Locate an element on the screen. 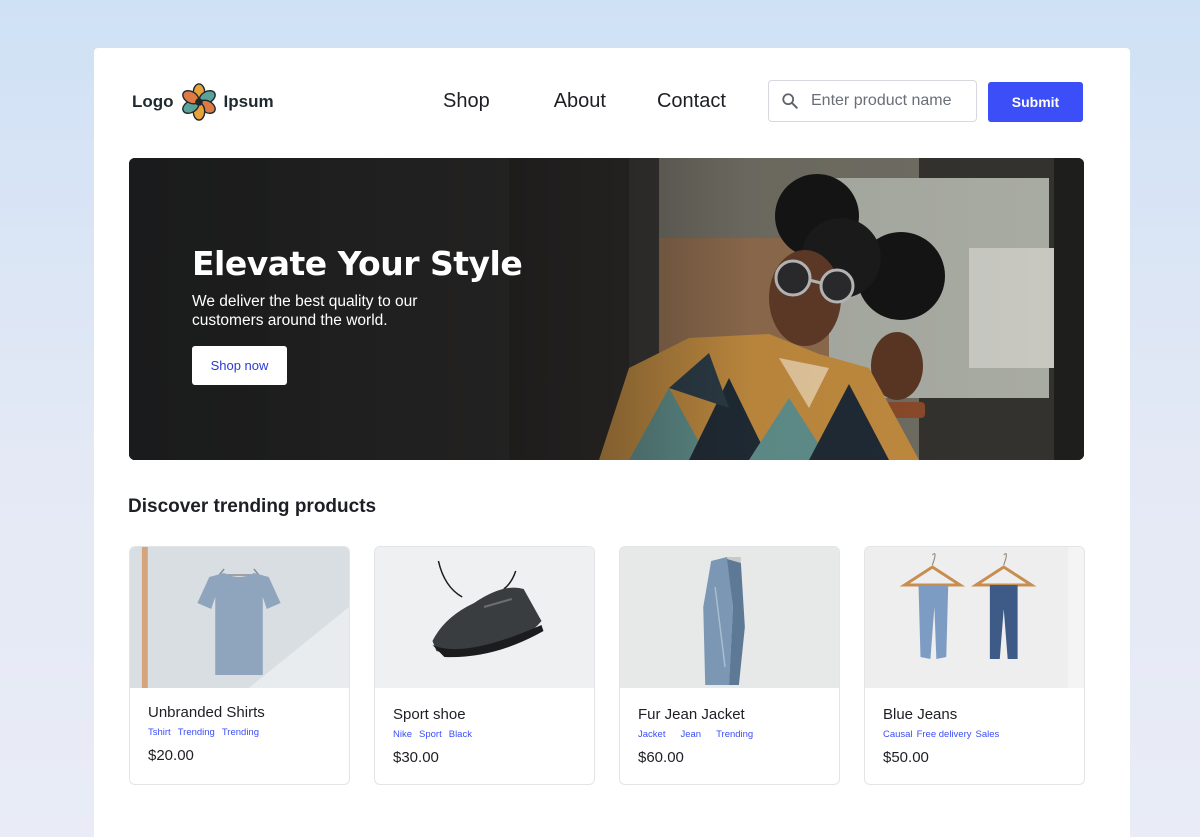 The width and height of the screenshot is (1200, 837). hero-title: Elevate Your Style is located at coordinates (357, 263).